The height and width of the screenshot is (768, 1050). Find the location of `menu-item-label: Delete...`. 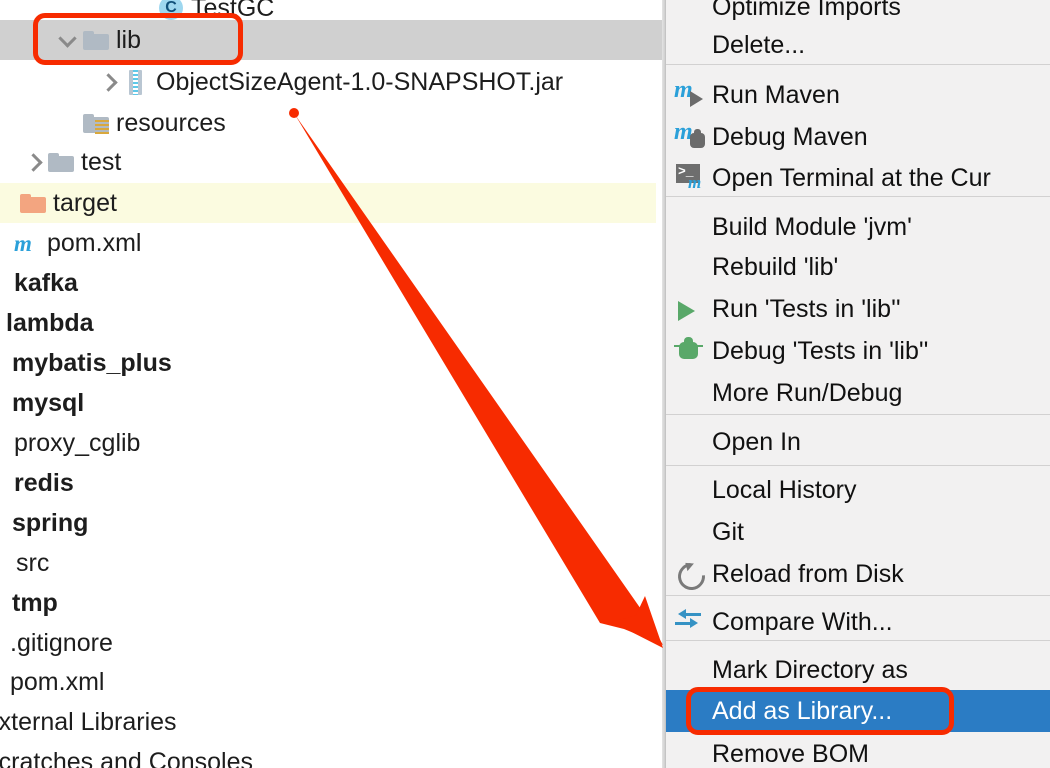

menu-item-label: Delete... is located at coordinates (759, 44).